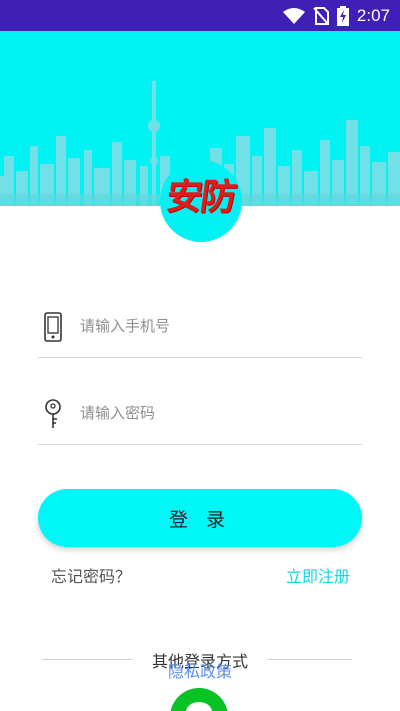 The image size is (400, 711). I want to click on divider-left, so click(87, 659).